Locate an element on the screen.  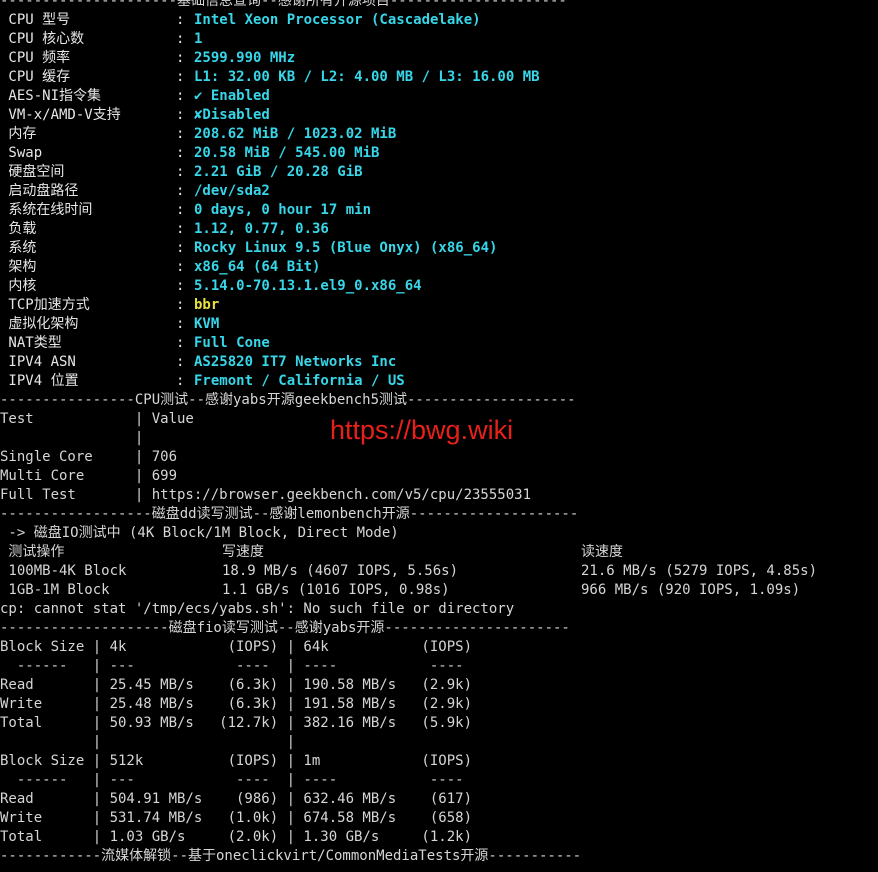
info-value: 1 is located at coordinates (198, 39).